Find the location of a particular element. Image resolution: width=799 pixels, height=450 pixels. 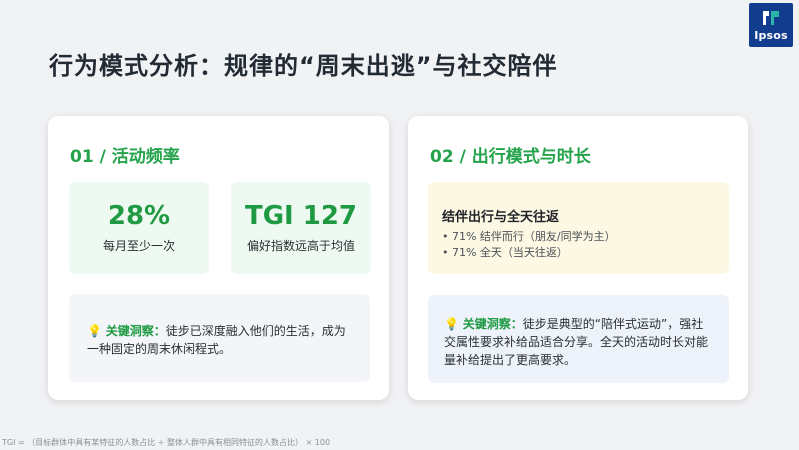

logo-mark-icon is located at coordinates (771, 18).